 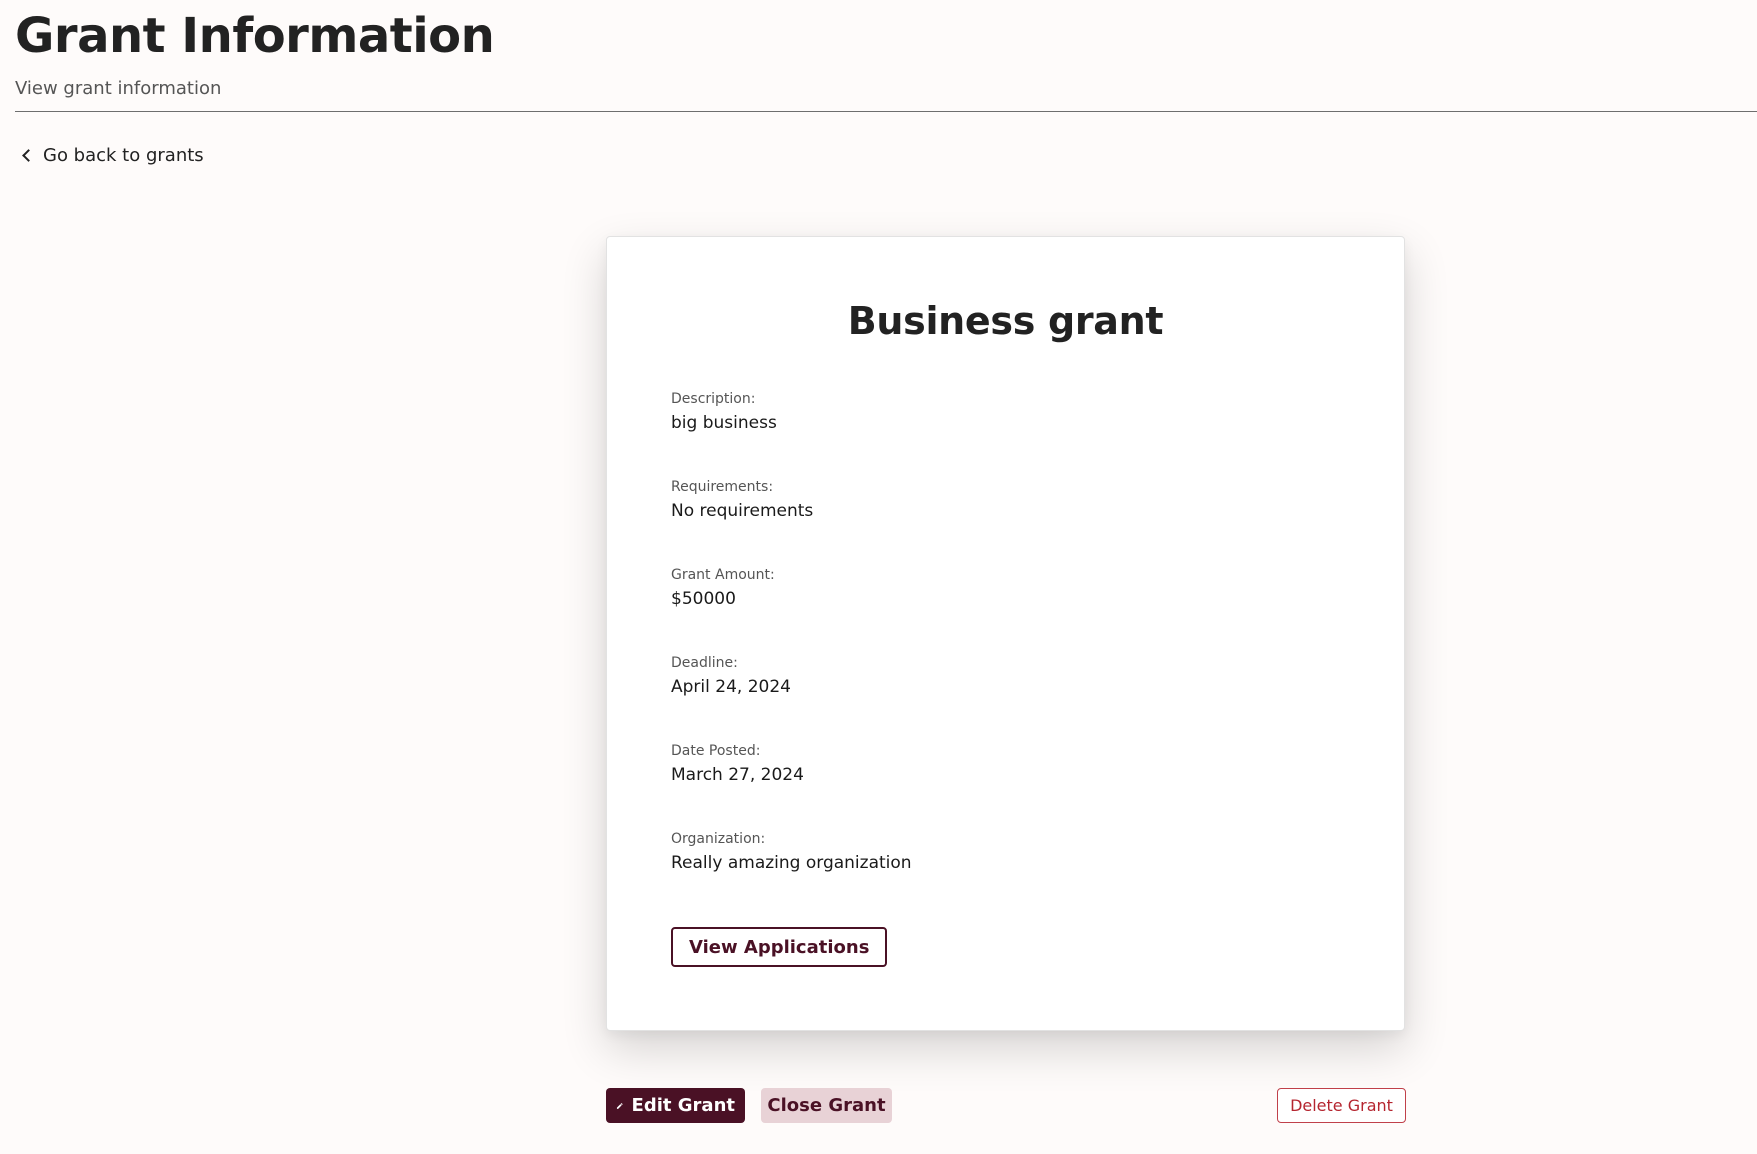 What do you see at coordinates (1341, 1105) in the screenshot?
I see `delete-grant-button: Delete Grant` at bounding box center [1341, 1105].